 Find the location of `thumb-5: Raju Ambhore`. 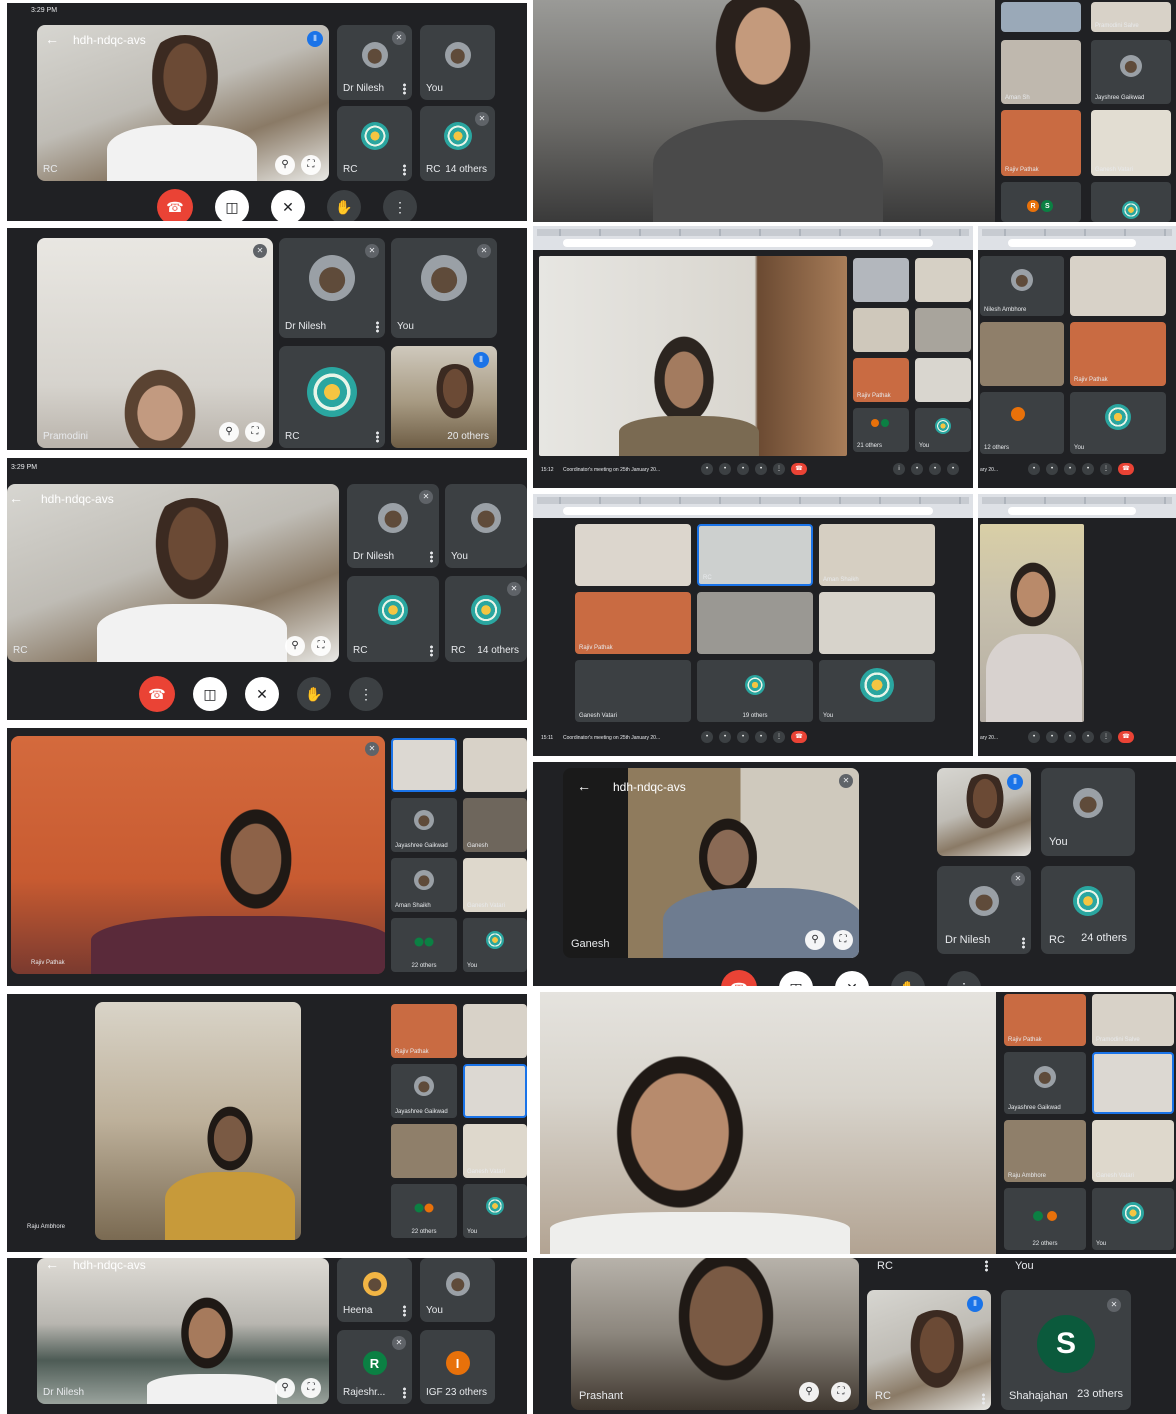

thumb-5: Raju Ambhore is located at coordinates (1045, 1151).